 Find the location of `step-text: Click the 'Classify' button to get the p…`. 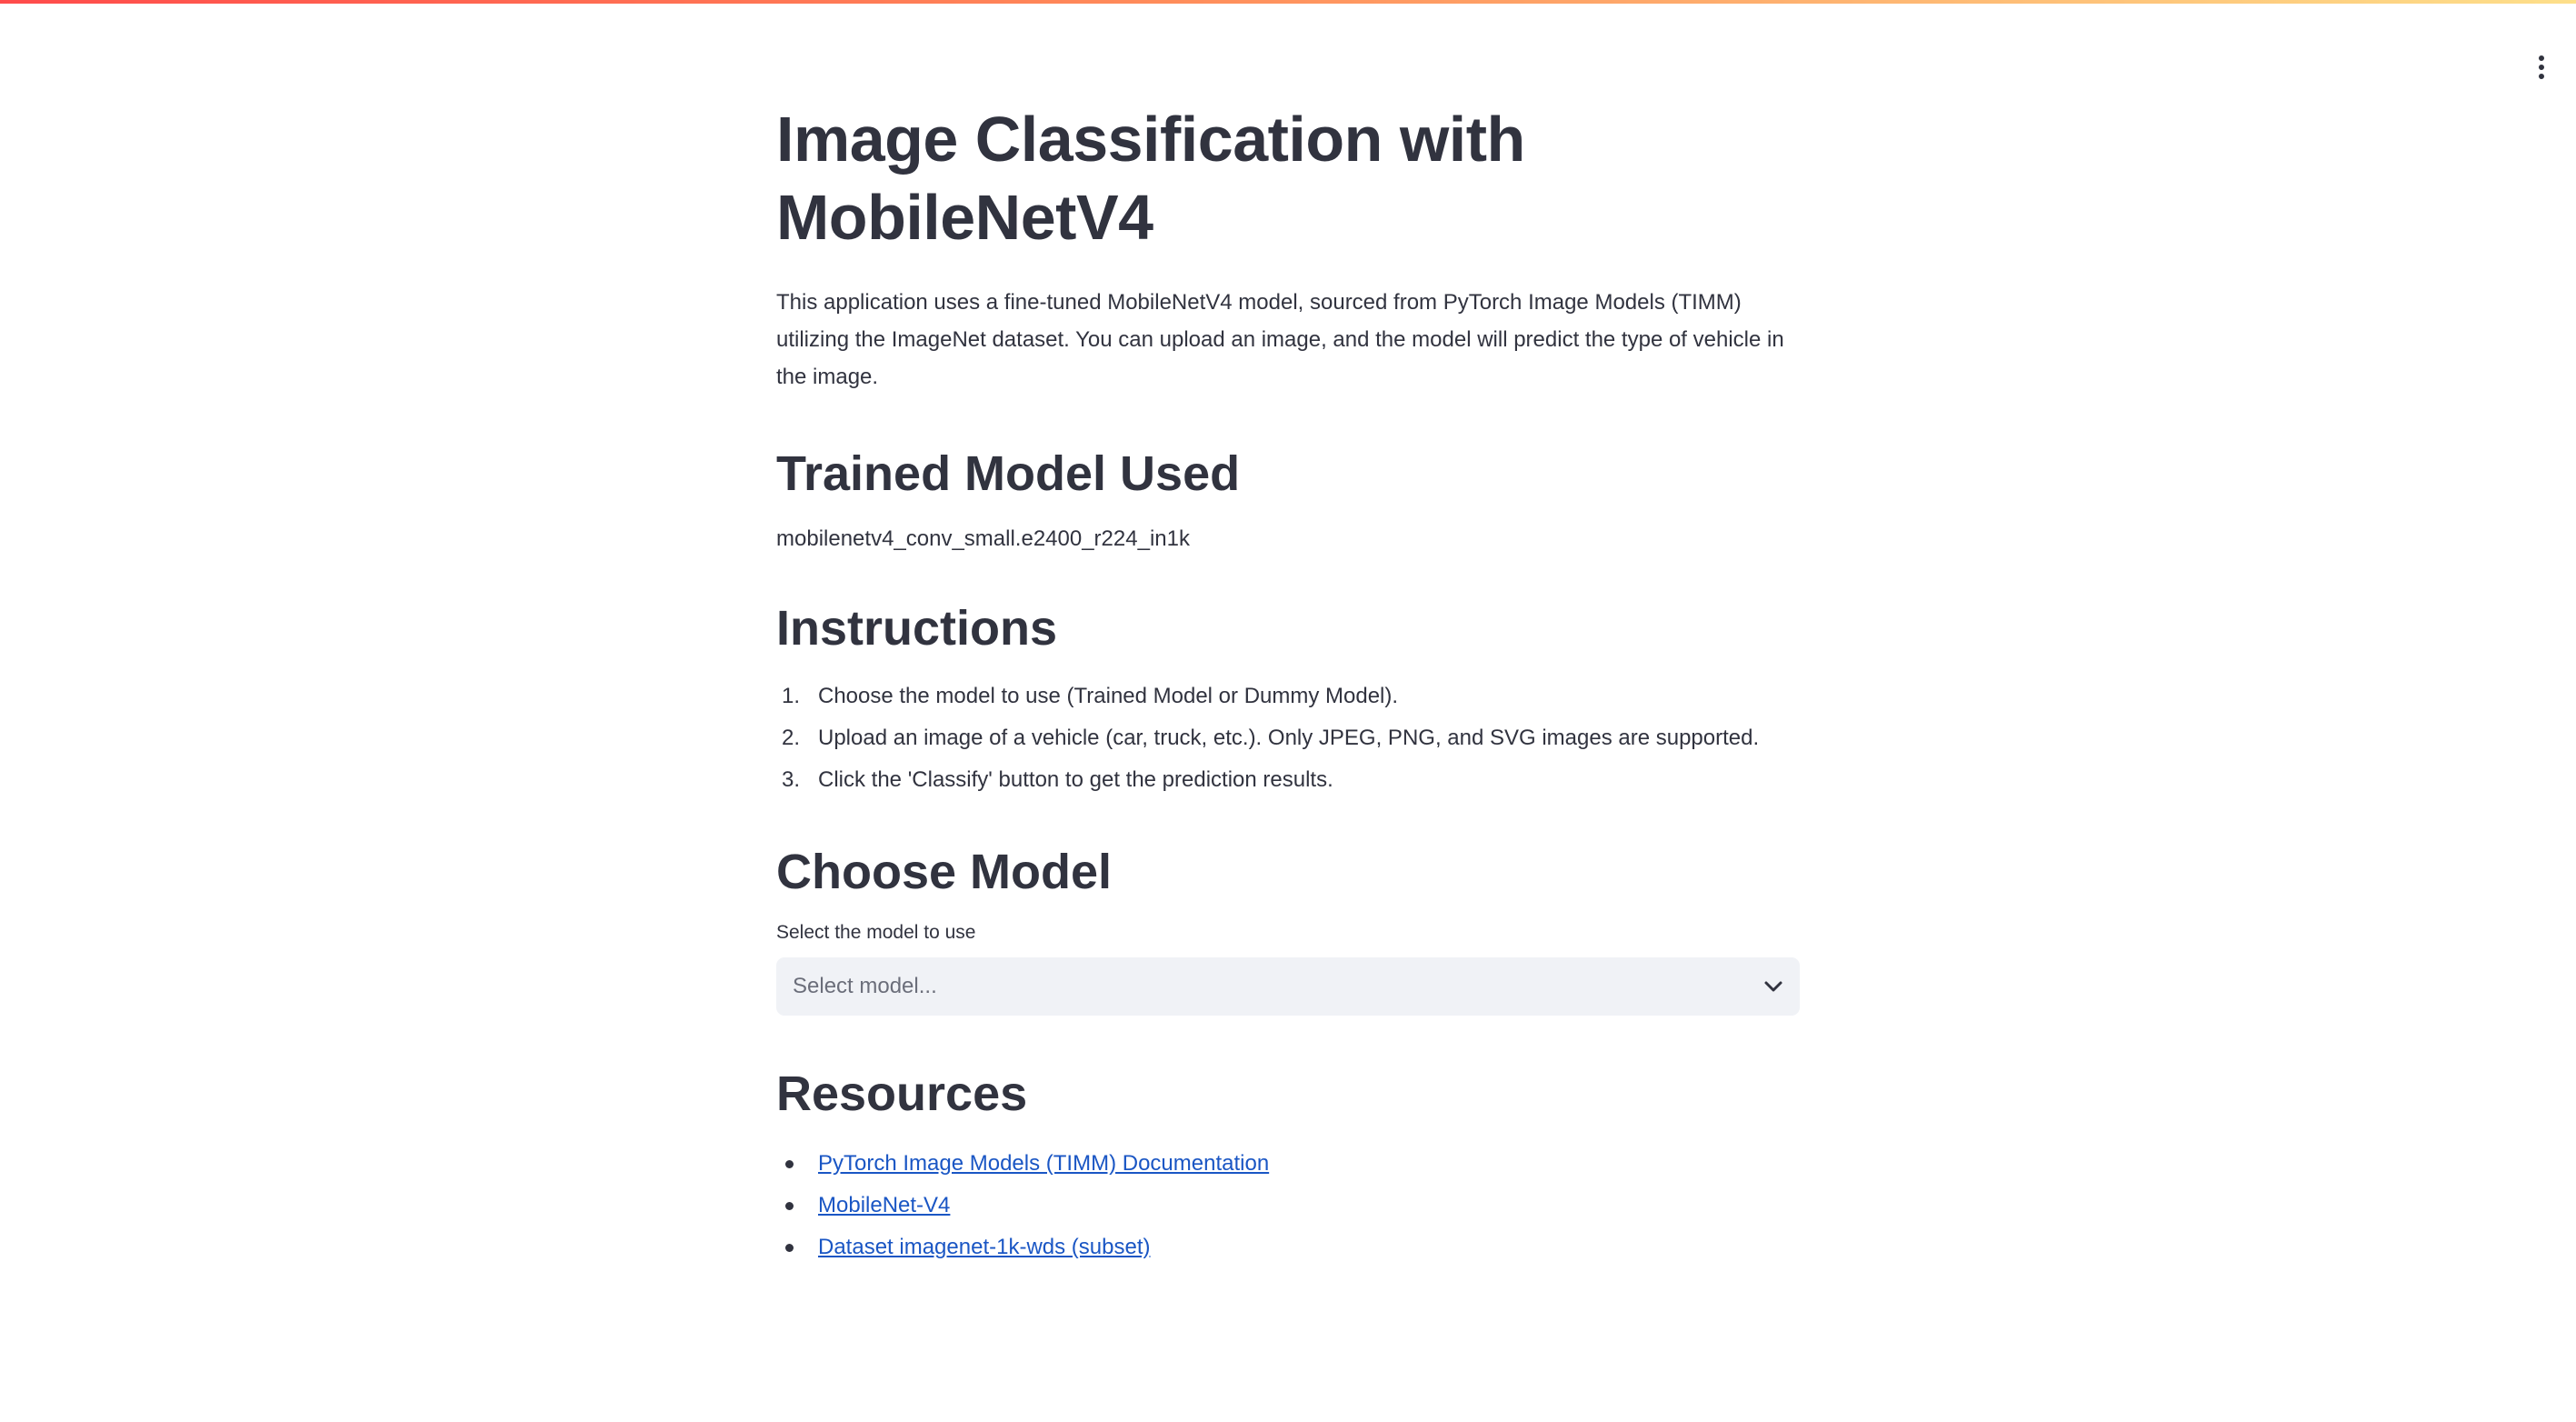

step-text: Click the 'Classify' button to get the p… is located at coordinates (1075, 780).